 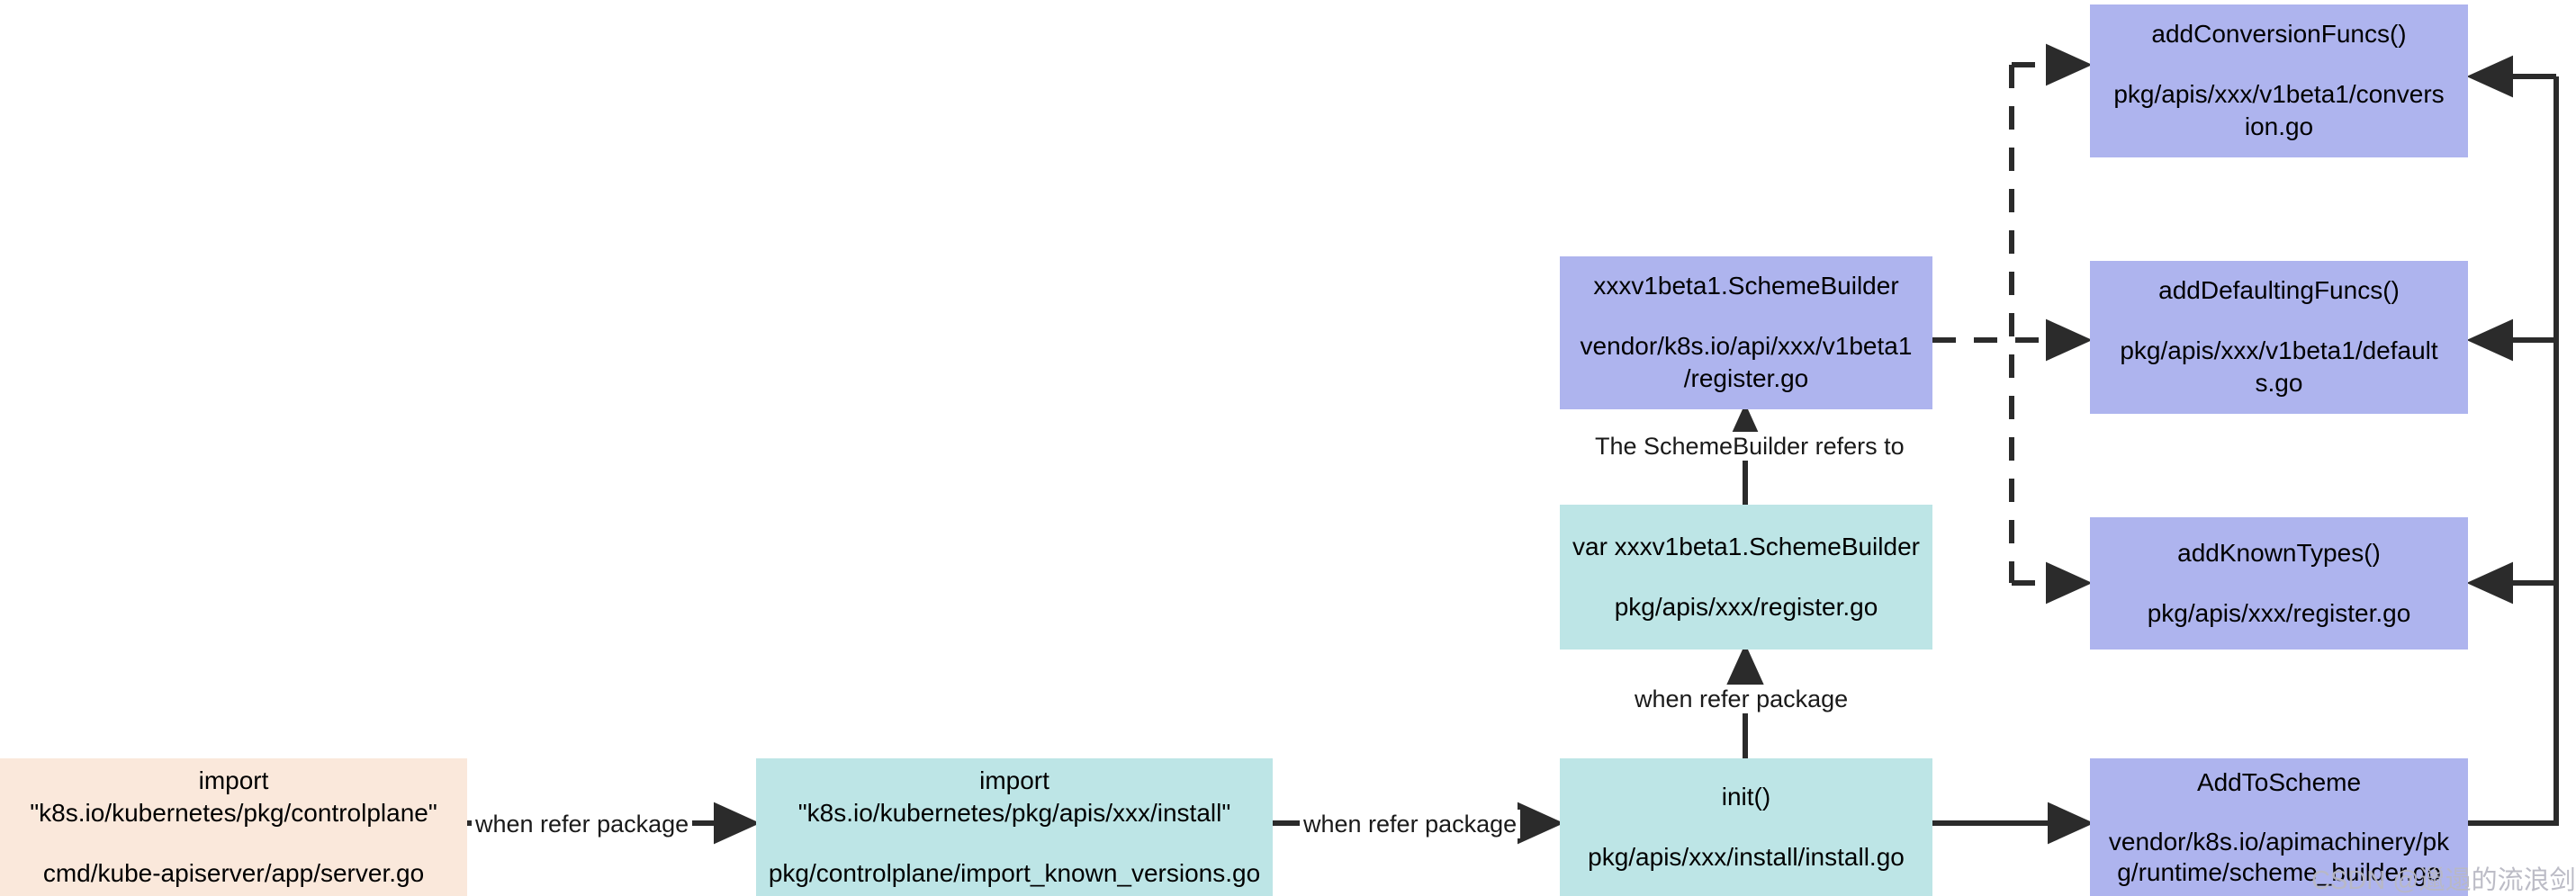 I want to click on edge-label-when-refer-package-2: when refer package, so click(x=1410, y=824).